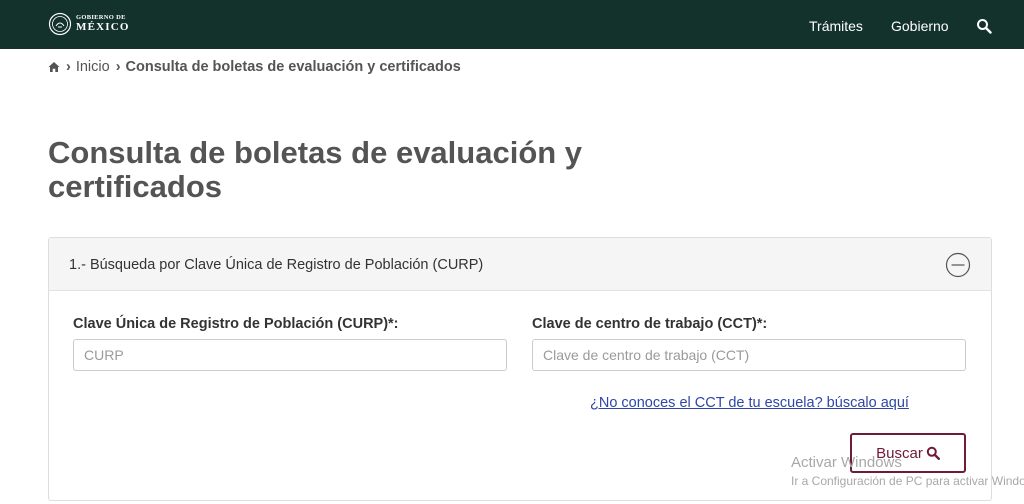 The width and height of the screenshot is (1024, 504). What do you see at coordinates (290, 355) in the screenshot?
I see `curp-input` at bounding box center [290, 355].